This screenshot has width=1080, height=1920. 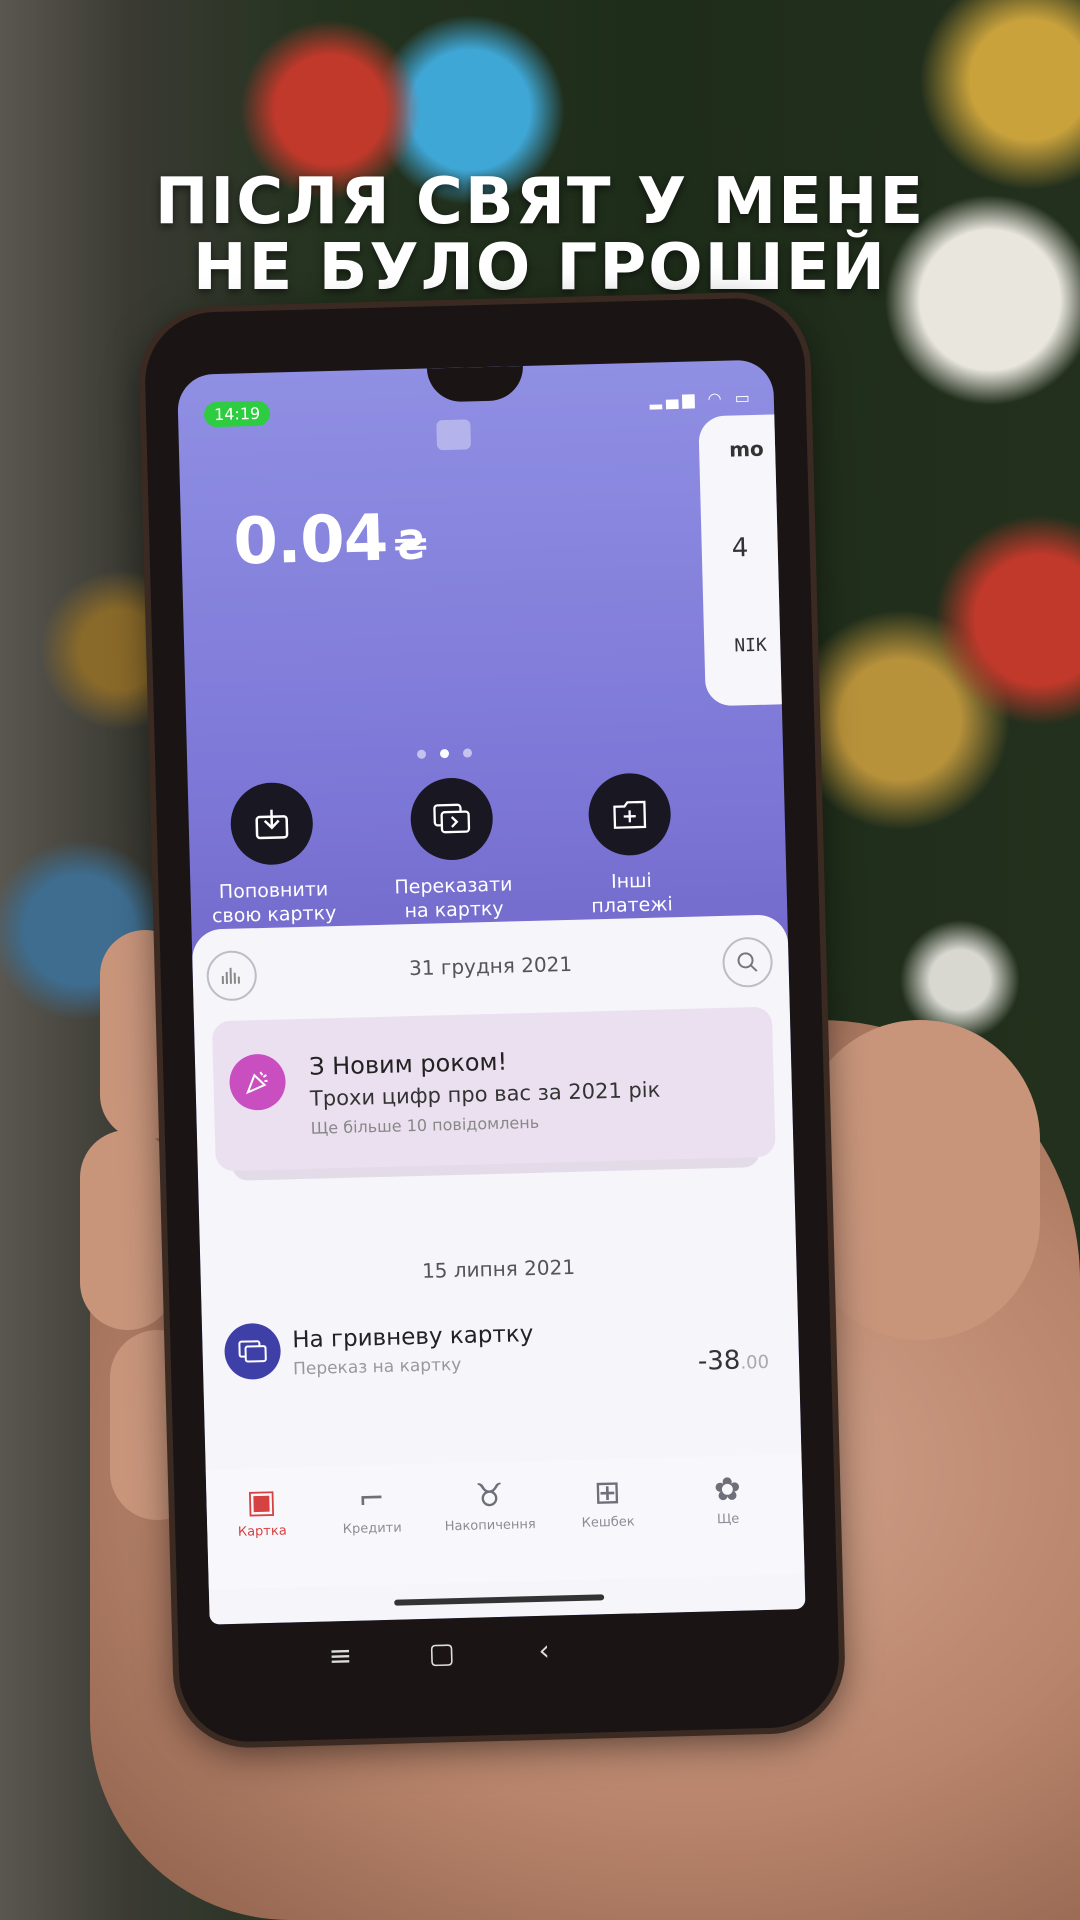 I want to click on recent-apps-icon: ≡, so click(x=340, y=1656).